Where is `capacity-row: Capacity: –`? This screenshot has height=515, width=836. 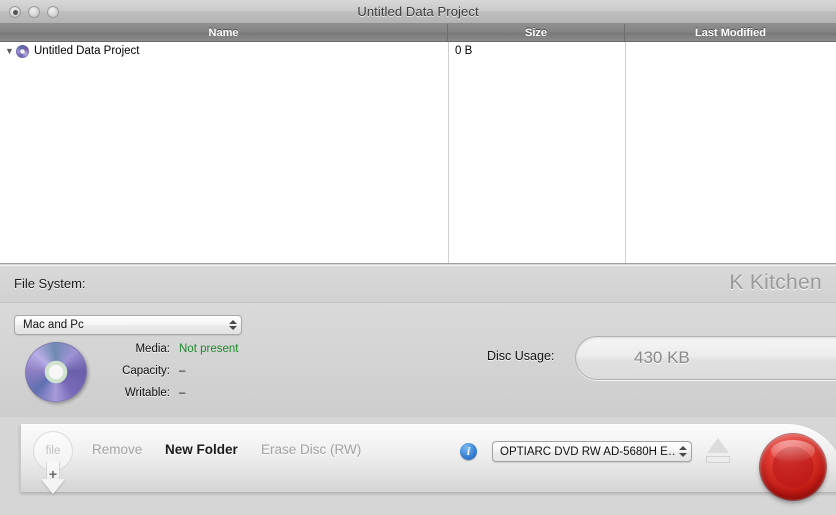 capacity-row: Capacity: – is located at coordinates (171, 376).